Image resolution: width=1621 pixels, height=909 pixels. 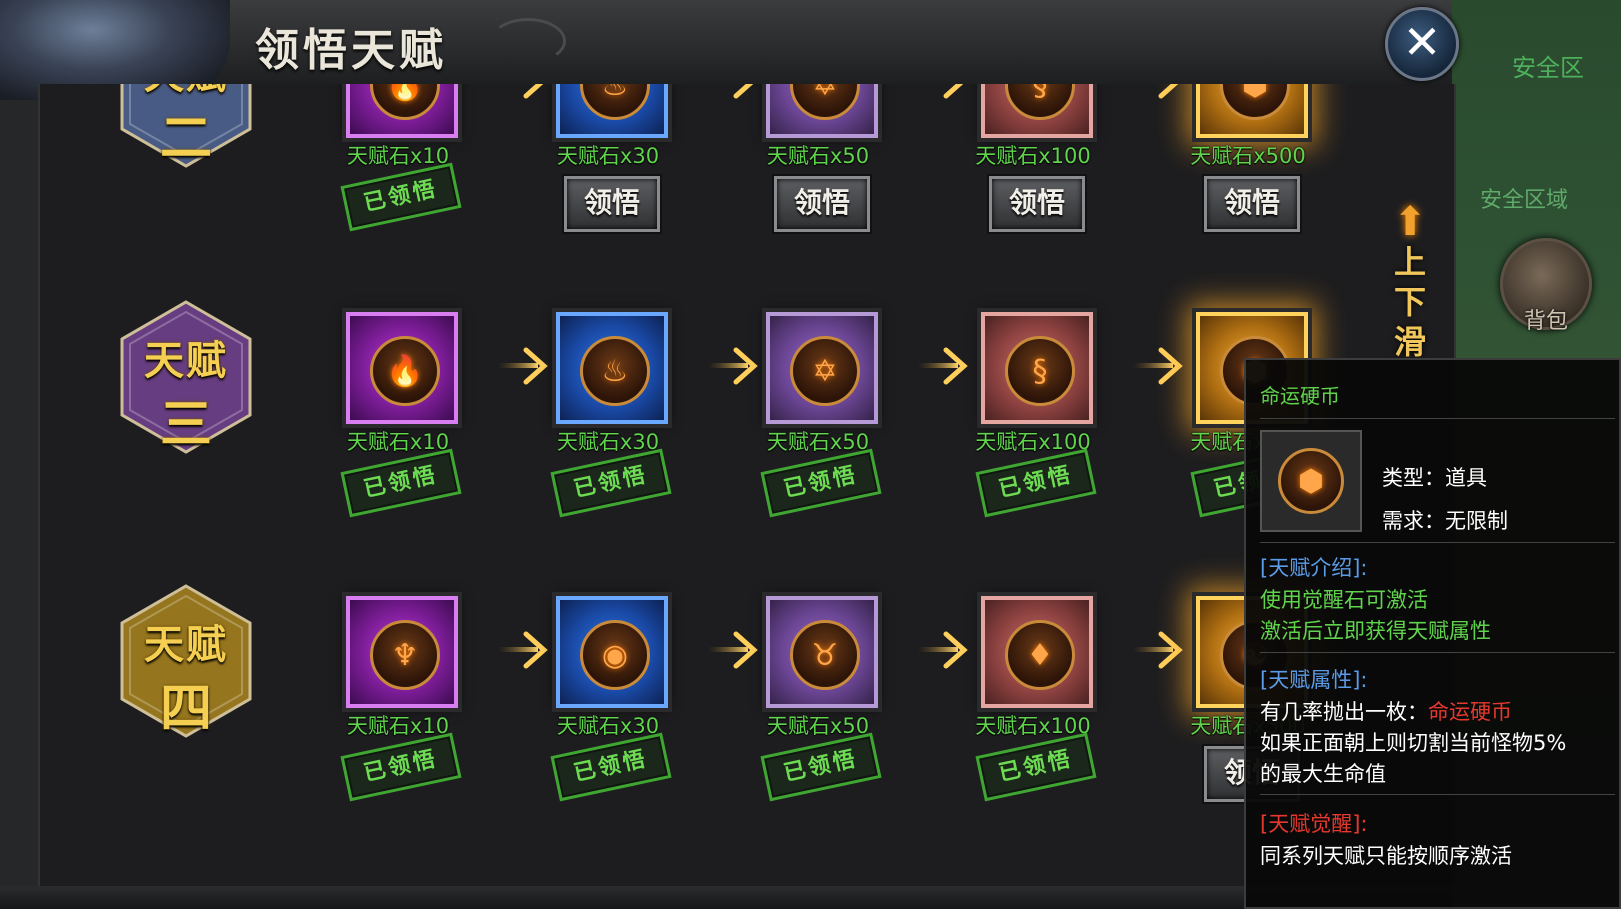 What do you see at coordinates (1040, 371) in the screenshot?
I see `serpent-icon: §` at bounding box center [1040, 371].